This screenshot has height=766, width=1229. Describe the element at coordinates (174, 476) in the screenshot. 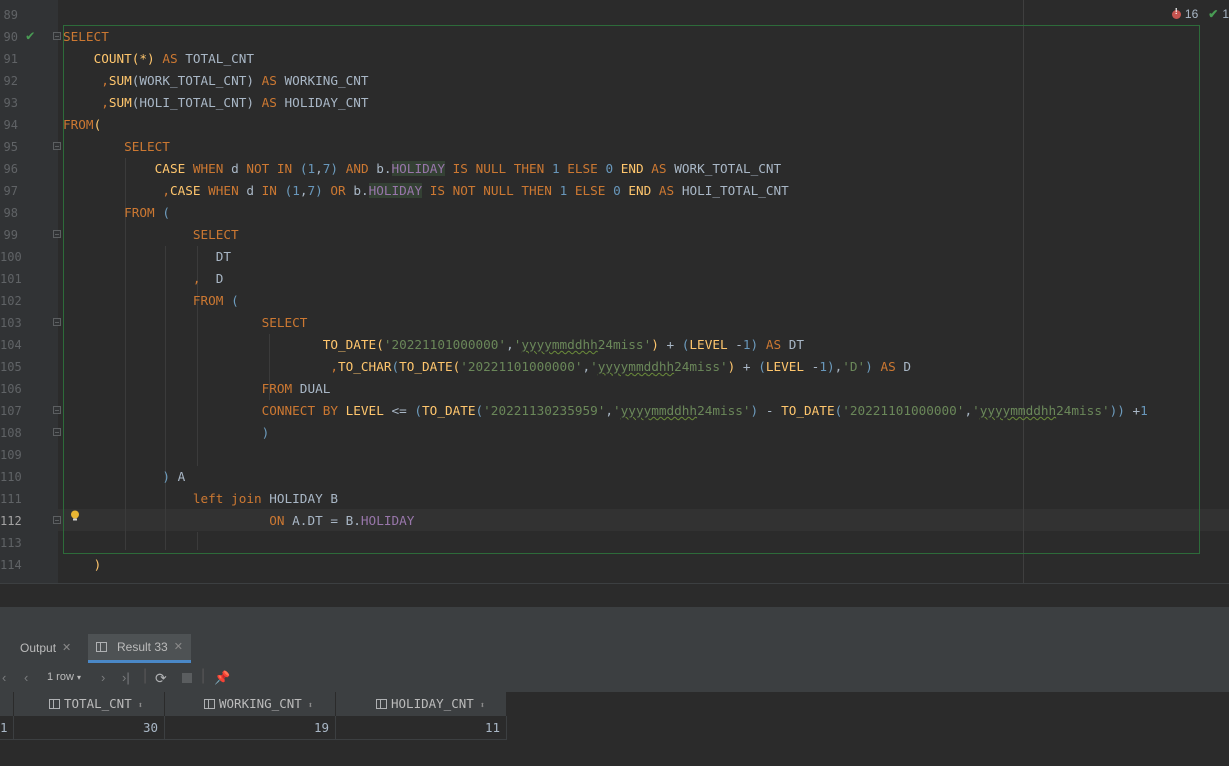

I see `code-line: ) A` at that location.